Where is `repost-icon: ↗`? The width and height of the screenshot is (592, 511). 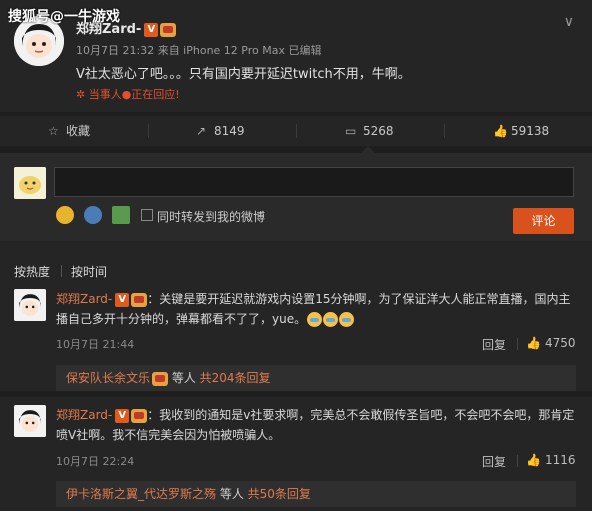
repost-icon: ↗ is located at coordinates (201, 131).